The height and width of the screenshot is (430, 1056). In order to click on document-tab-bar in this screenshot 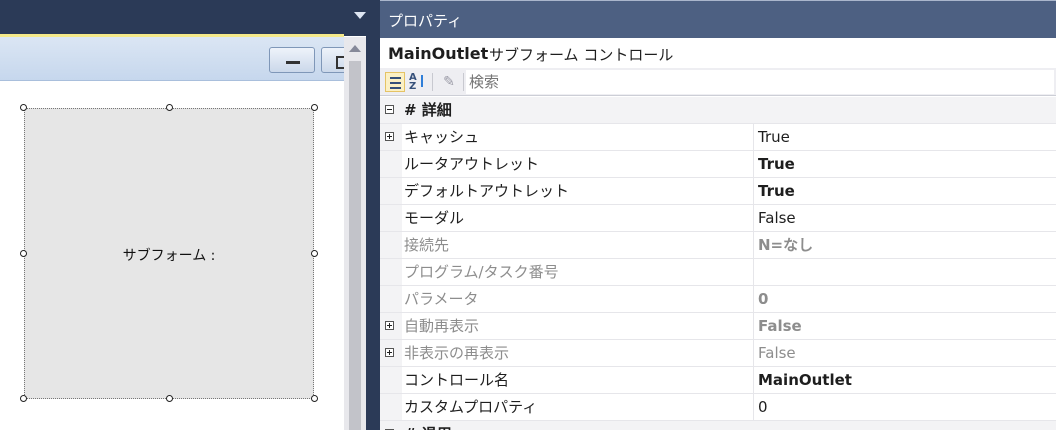, I will do `click(190, 18)`.